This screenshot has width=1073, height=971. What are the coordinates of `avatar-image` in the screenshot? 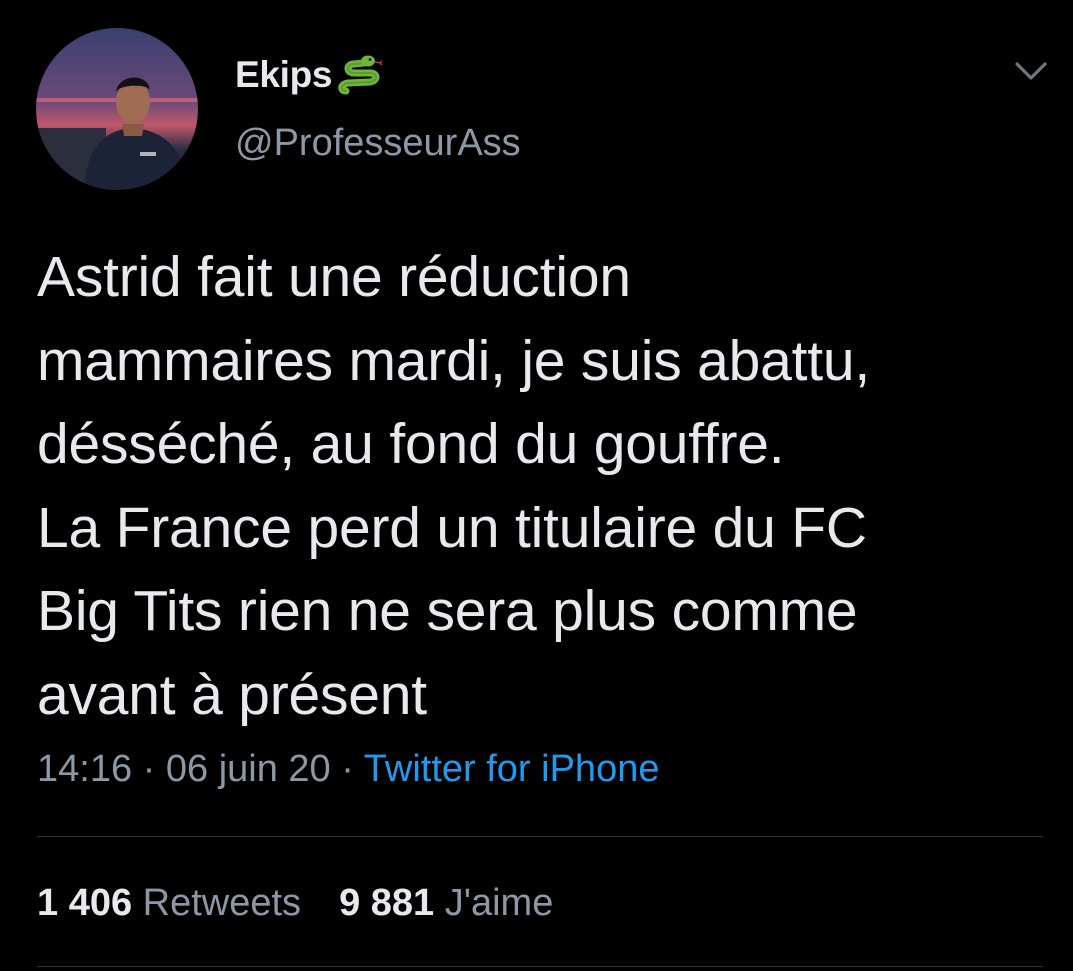 It's located at (117, 109).